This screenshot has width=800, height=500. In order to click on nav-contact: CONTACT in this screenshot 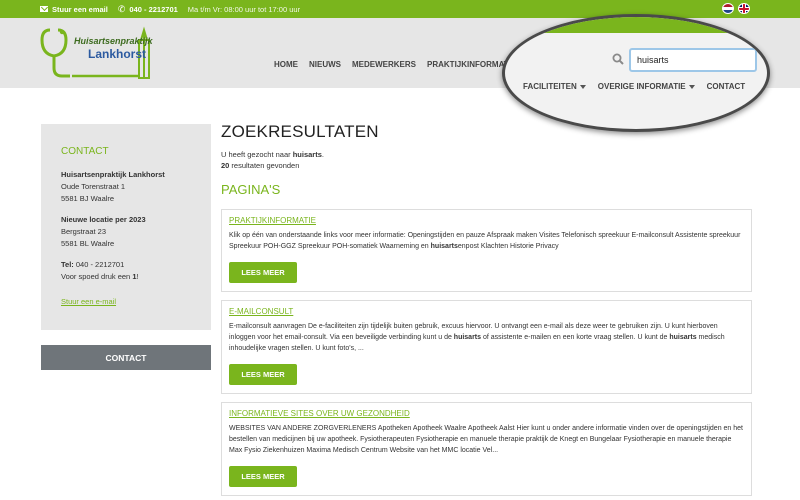, I will do `click(726, 86)`.